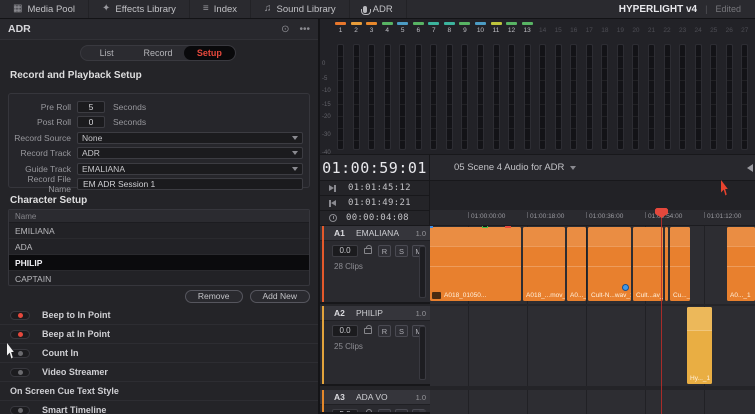 Image resolution: width=755 pixels, height=414 pixels. Describe the element at coordinates (699, 345) in the screenshot. I see `audio-clip: Hy..._1` at that location.